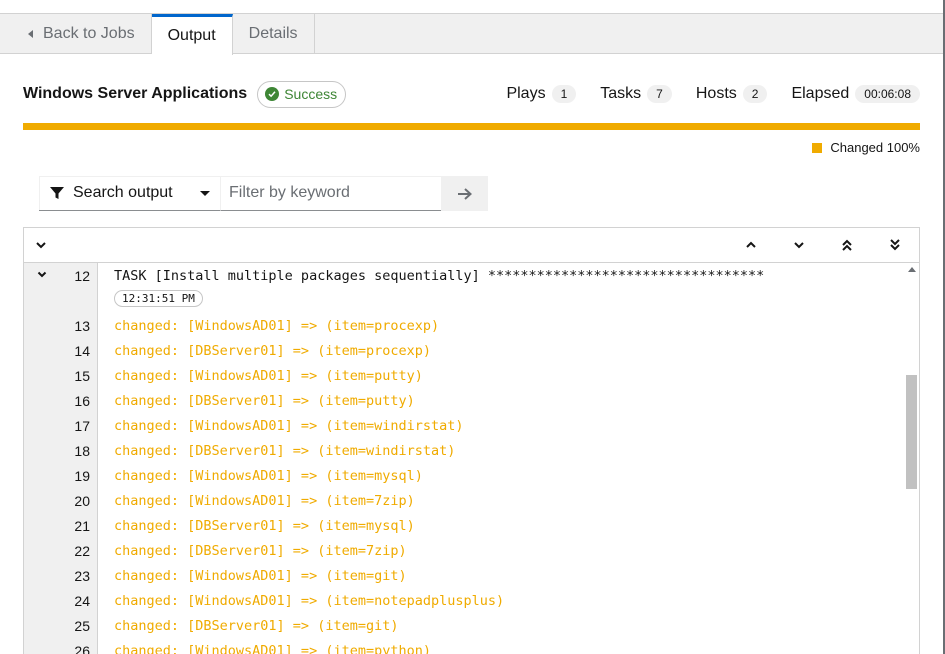 This screenshot has width=945, height=654. I want to click on stat-elapsed: Elapsed 00:06:08, so click(855, 94).